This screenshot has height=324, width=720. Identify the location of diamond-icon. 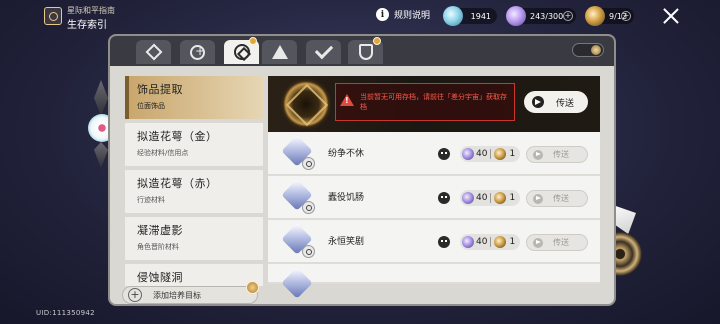
(153, 52).